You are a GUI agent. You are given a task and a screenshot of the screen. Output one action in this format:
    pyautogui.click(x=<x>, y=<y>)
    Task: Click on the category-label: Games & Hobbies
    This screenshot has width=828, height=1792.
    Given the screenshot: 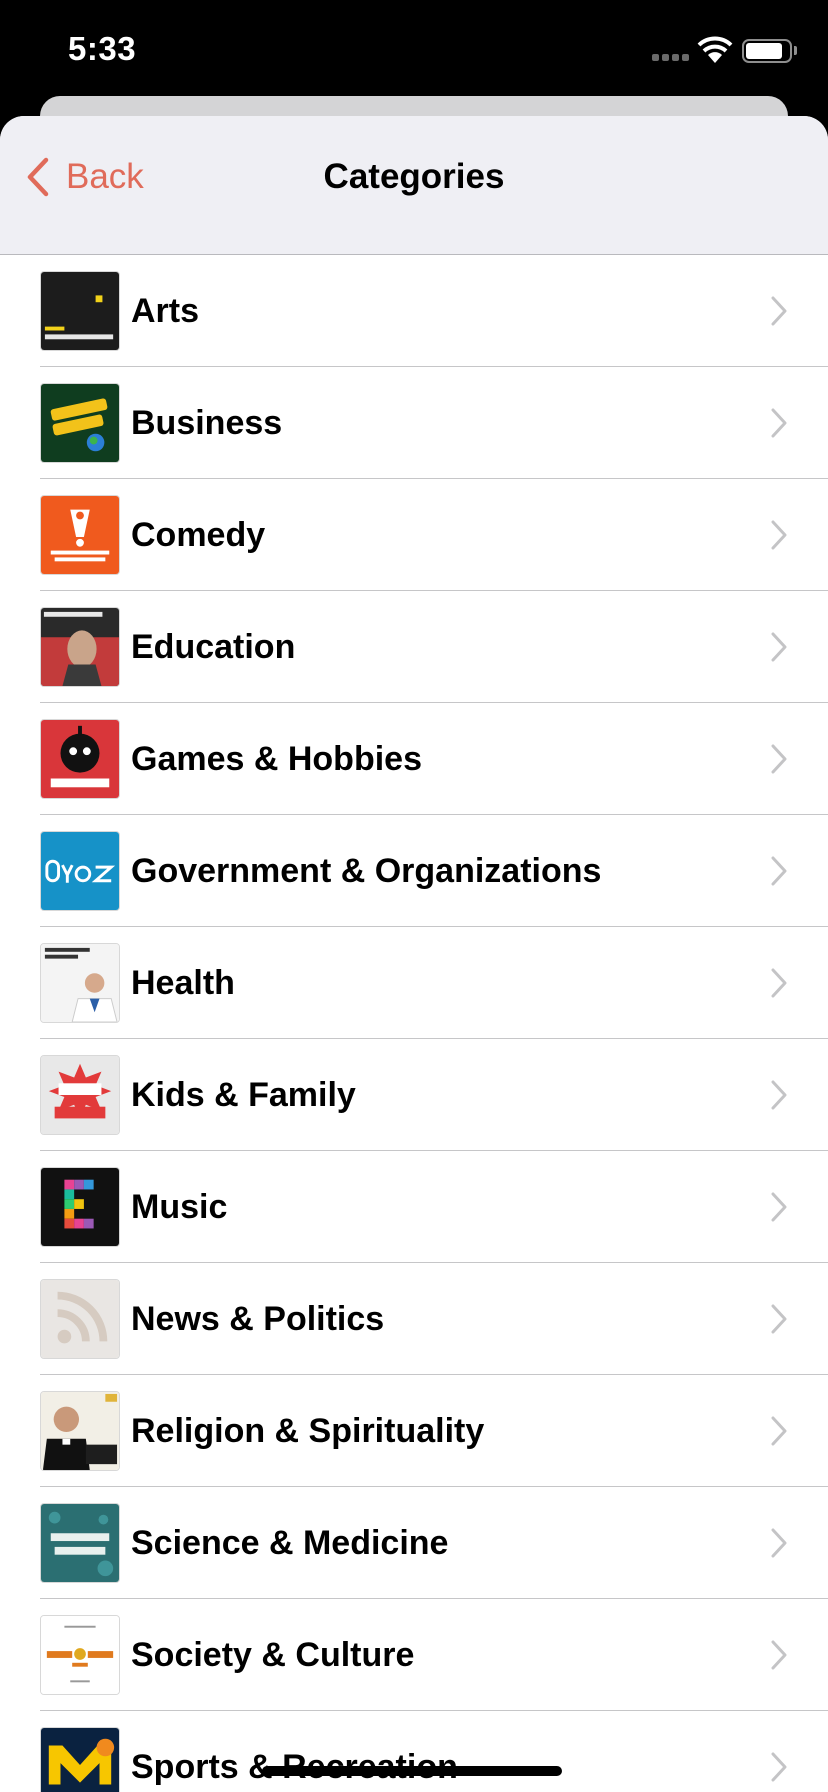 What is the action you would take?
    pyautogui.click(x=276, y=759)
    